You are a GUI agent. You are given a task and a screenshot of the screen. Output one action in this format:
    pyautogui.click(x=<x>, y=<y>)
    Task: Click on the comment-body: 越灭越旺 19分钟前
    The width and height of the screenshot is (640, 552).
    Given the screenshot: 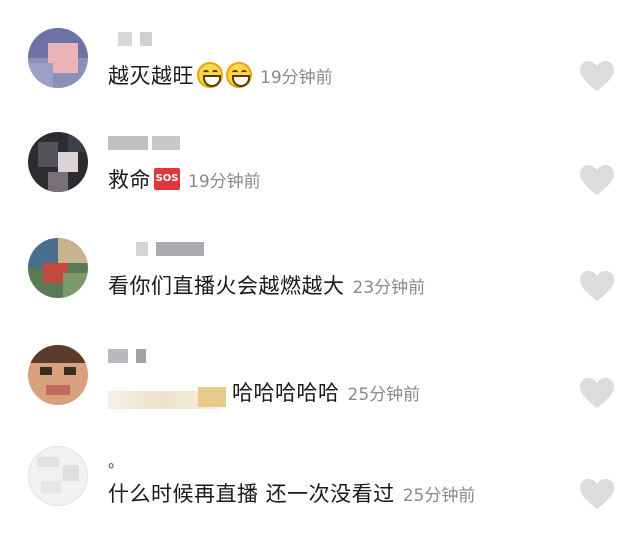 What is the action you would take?
    pyautogui.click(x=220, y=75)
    